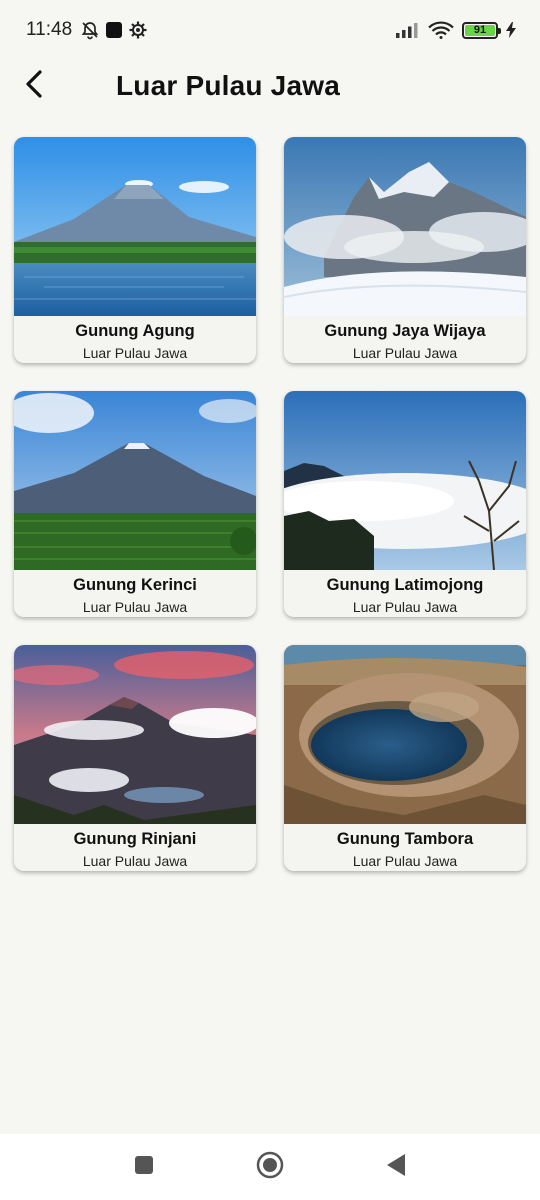  I want to click on status-time: 11:48, so click(49, 29).